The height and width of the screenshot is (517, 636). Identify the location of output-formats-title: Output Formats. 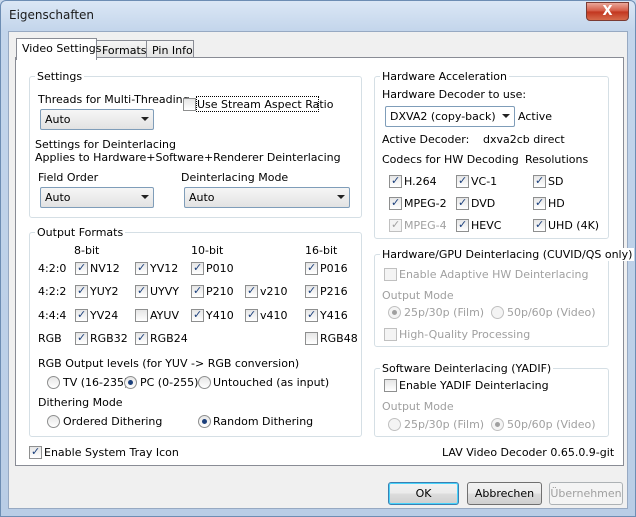
(80, 232).